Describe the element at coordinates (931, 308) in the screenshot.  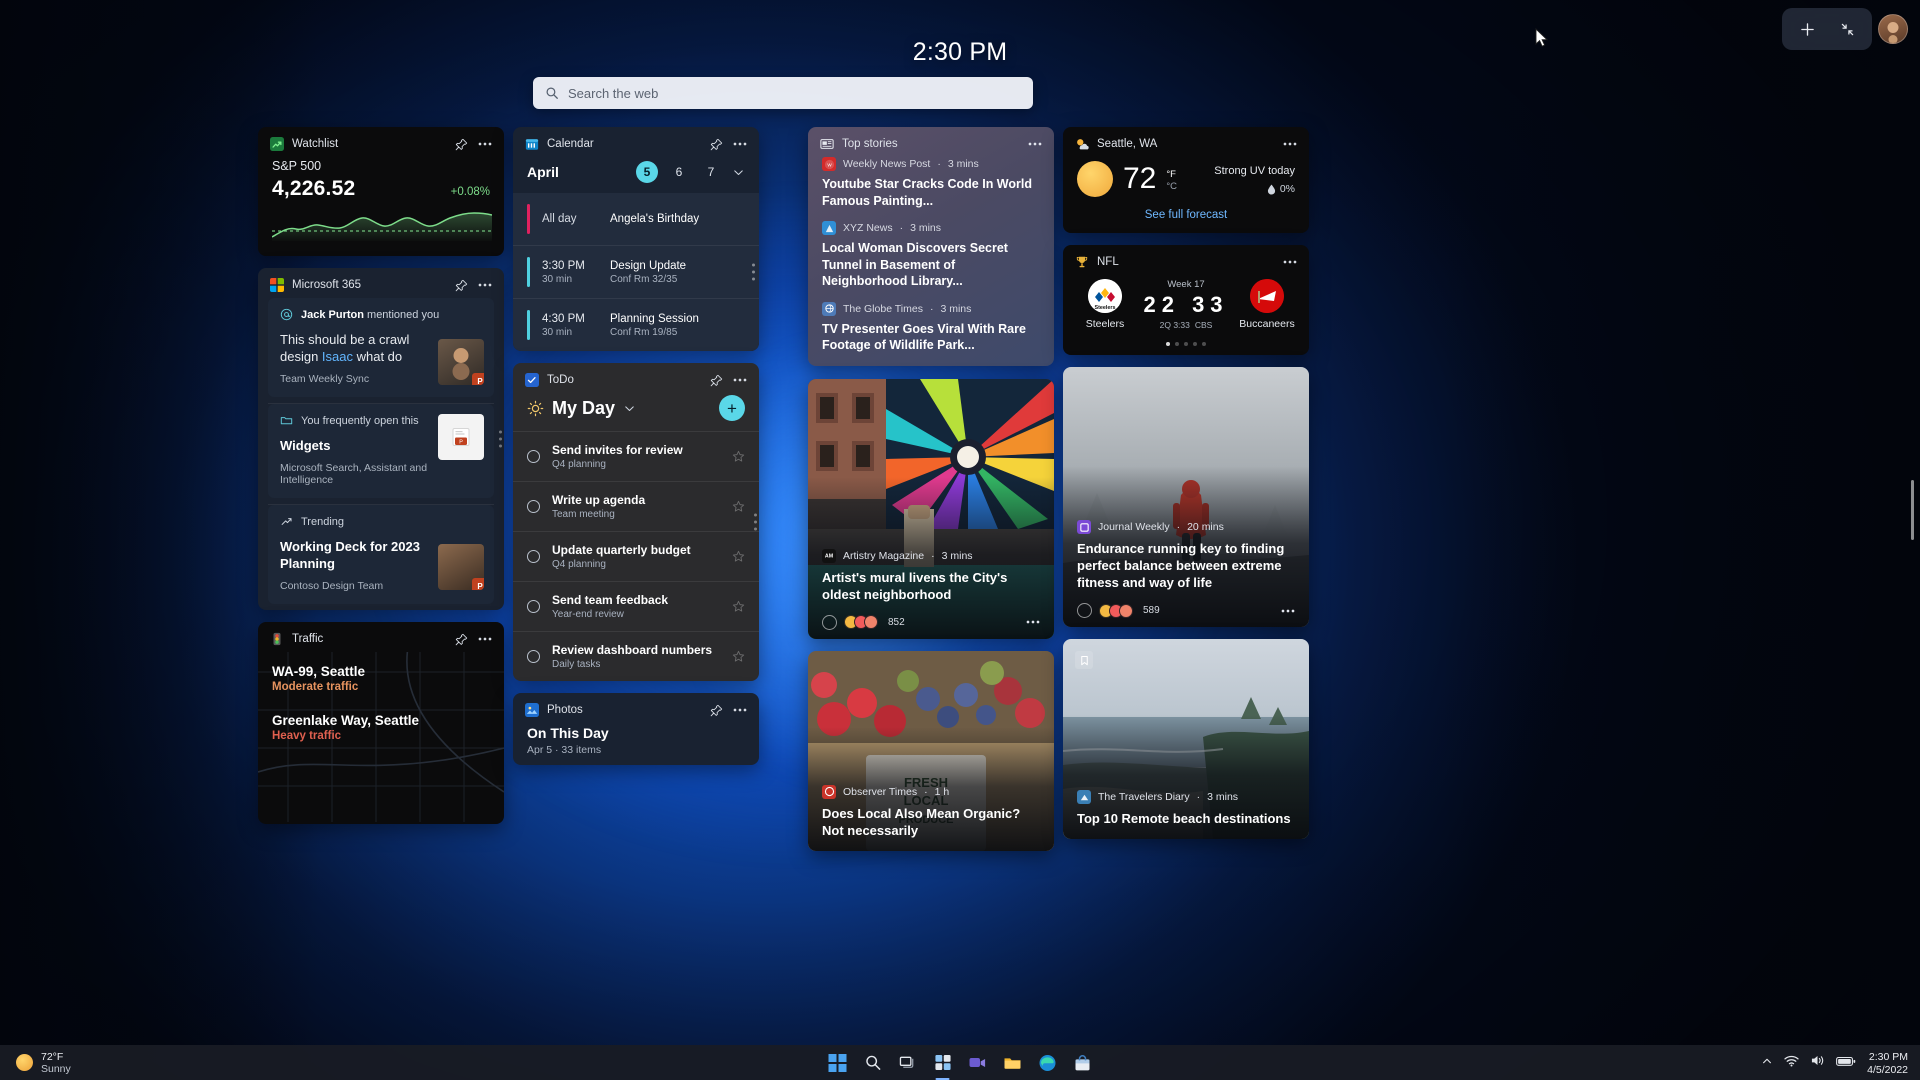
I see `story-source-row: The Globe Times · 3 mins` at that location.